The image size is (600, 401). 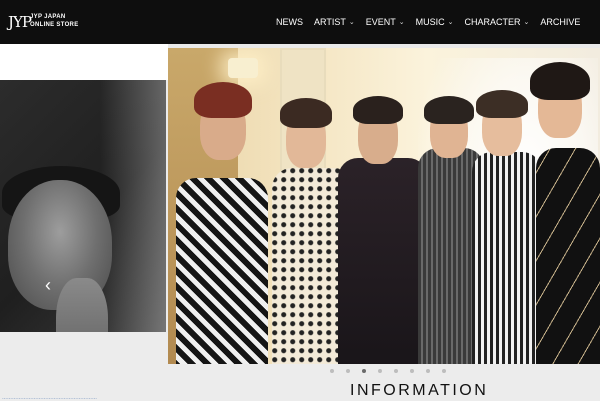 I want to click on nav-item-event: EVENT ⌄, so click(x=385, y=22).